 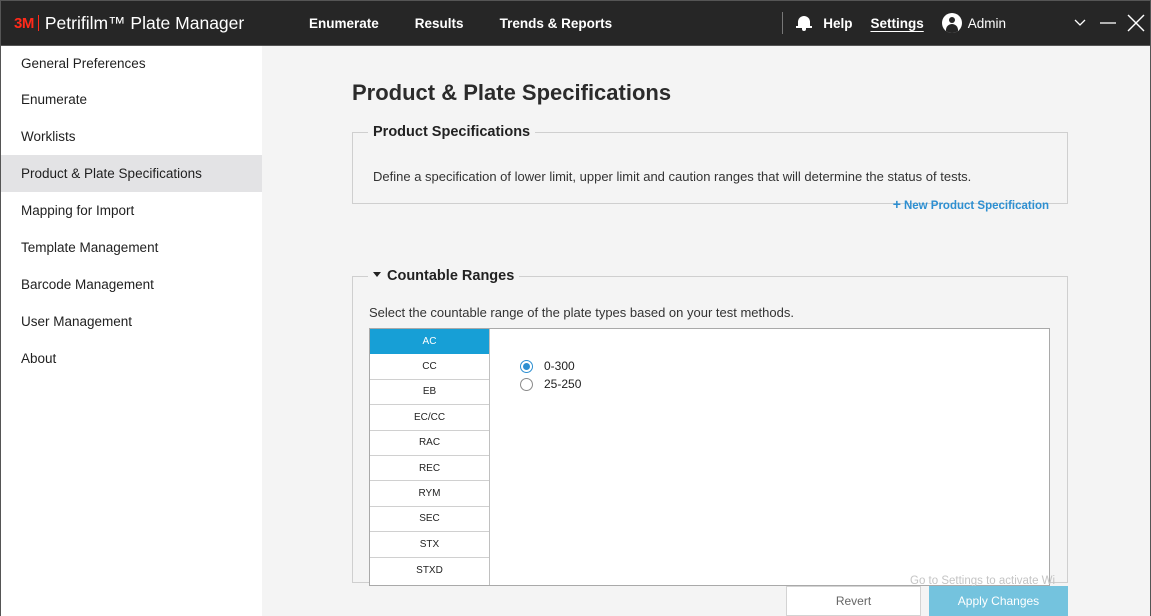 What do you see at coordinates (998, 601) in the screenshot?
I see `apply-changes-button: Apply Changes` at bounding box center [998, 601].